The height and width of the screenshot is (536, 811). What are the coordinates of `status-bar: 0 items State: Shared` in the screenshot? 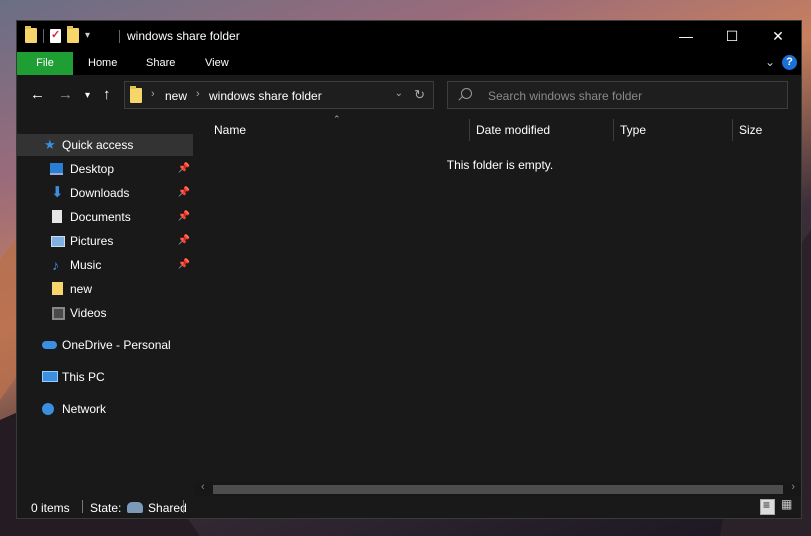 It's located at (409, 507).